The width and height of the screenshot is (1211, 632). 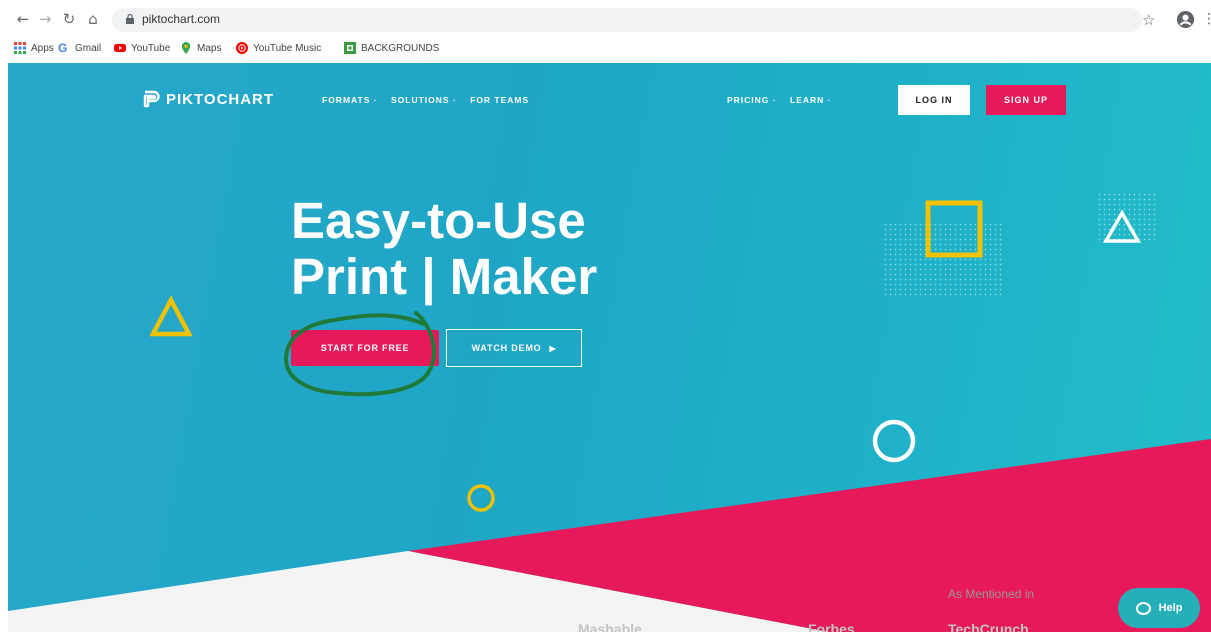 I want to click on browser-menu-icon: ⋮, so click(x=1206, y=19).